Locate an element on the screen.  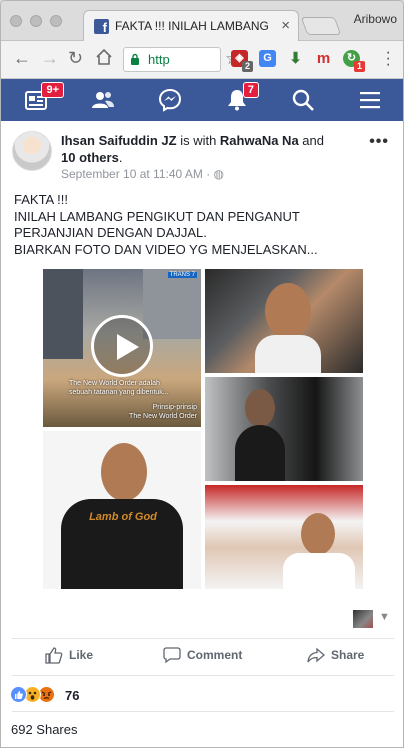
zoom-window-button is located at coordinates (56, 21).